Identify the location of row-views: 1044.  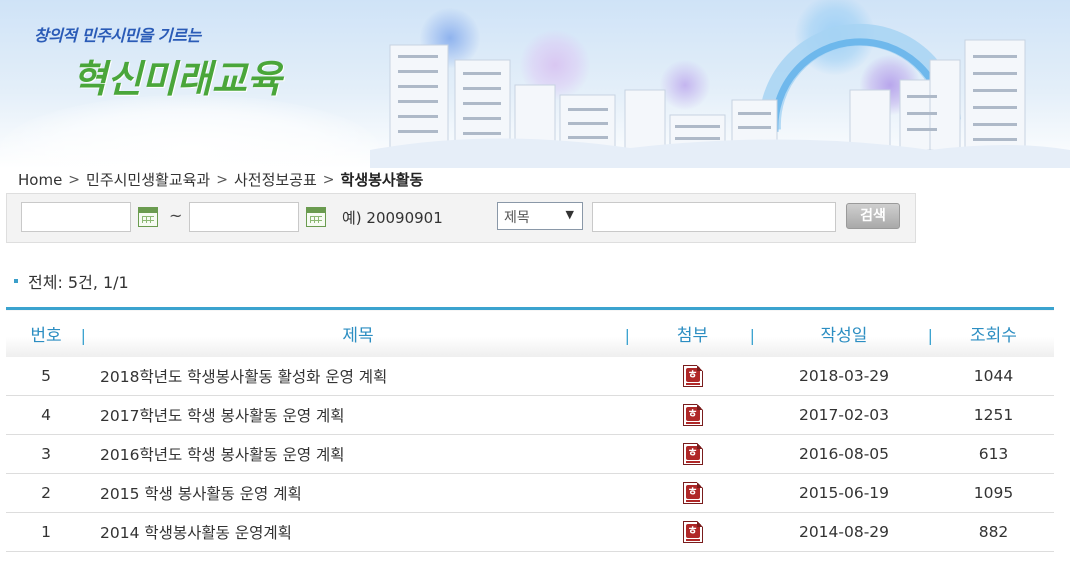
(993, 376).